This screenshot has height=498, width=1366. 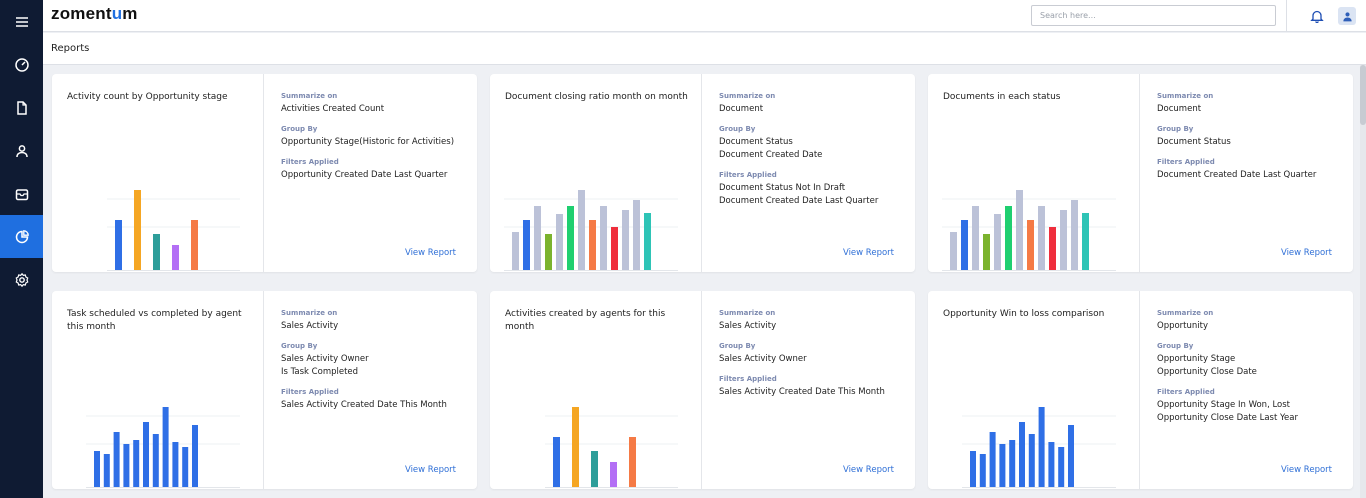 I want to click on sidebar-item-settings, so click(x=21, y=279).